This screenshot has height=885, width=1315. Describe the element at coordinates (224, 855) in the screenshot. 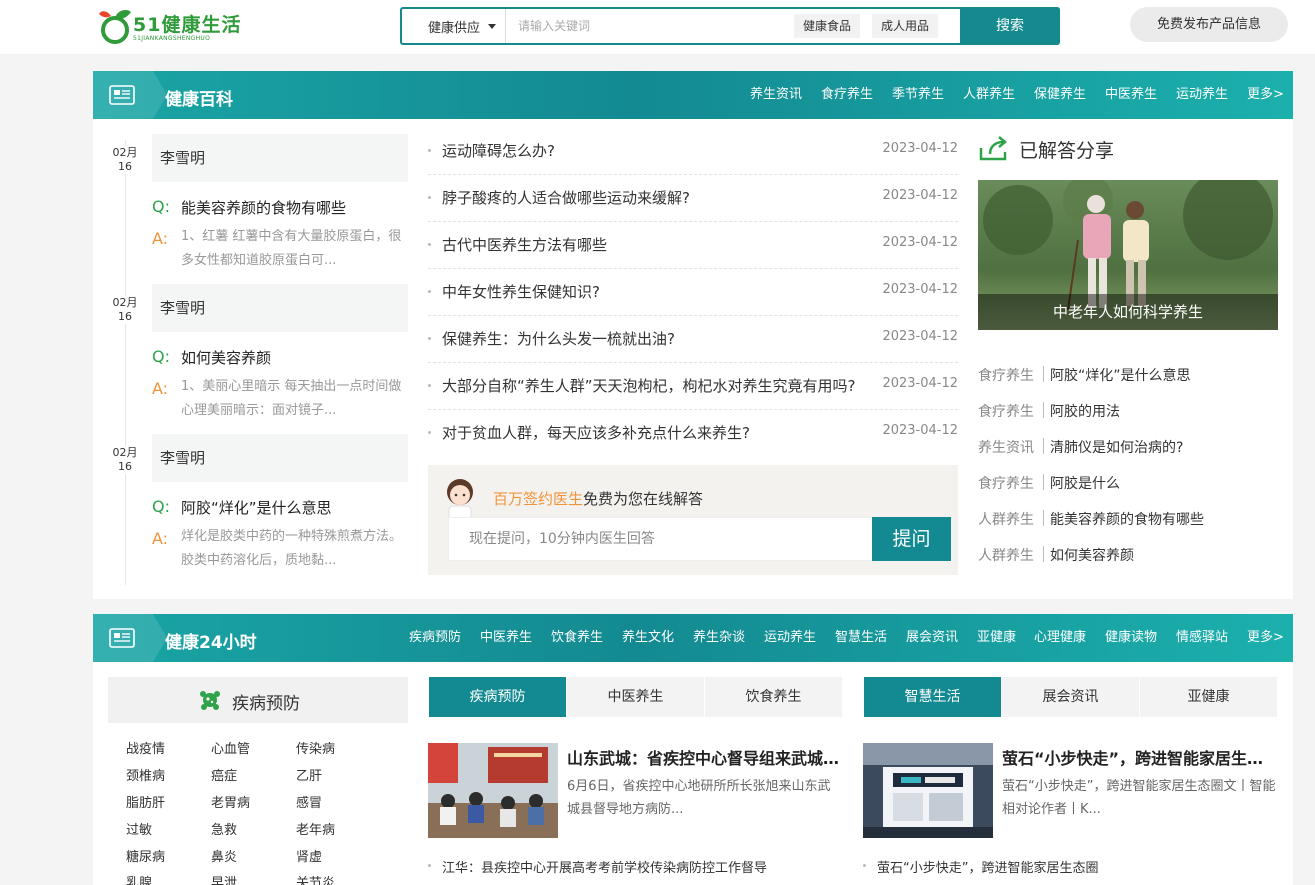

I see `category-link: 鼻炎` at that location.